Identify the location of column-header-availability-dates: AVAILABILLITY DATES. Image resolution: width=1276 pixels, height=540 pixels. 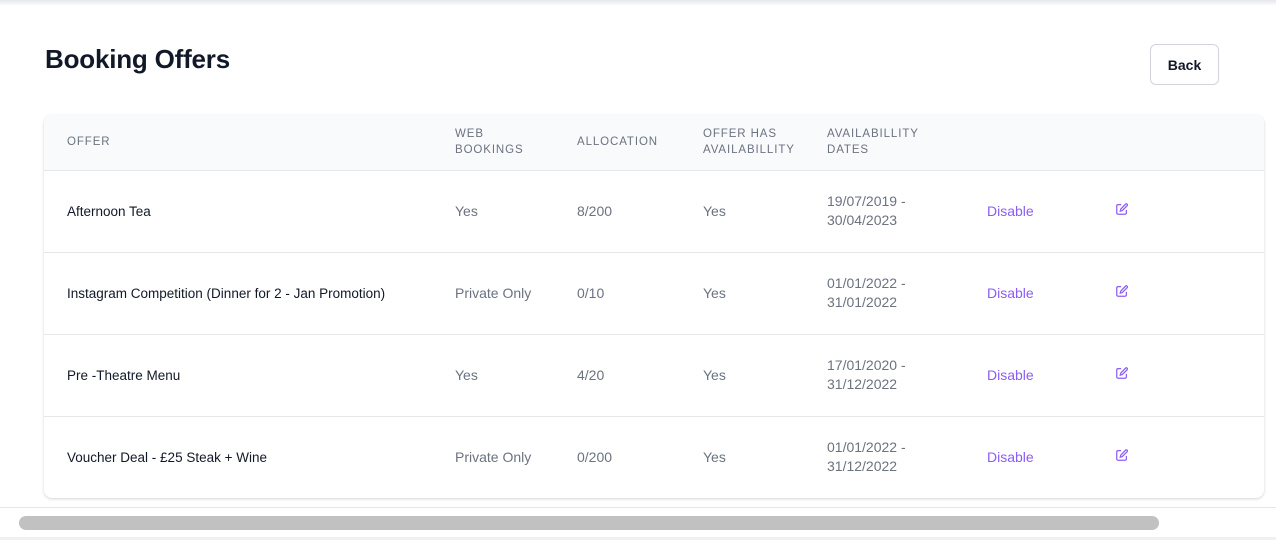
(873, 142).